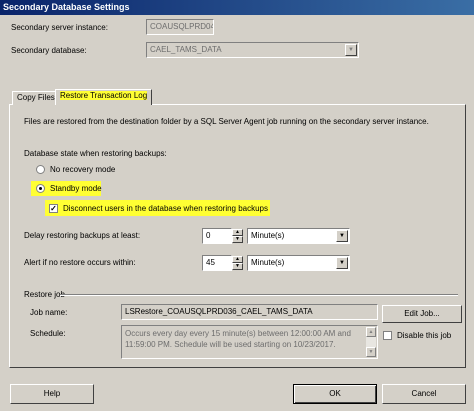 The width and height of the screenshot is (474, 411). What do you see at coordinates (49, 312) in the screenshot?
I see `job-name-label: Job name:` at bounding box center [49, 312].